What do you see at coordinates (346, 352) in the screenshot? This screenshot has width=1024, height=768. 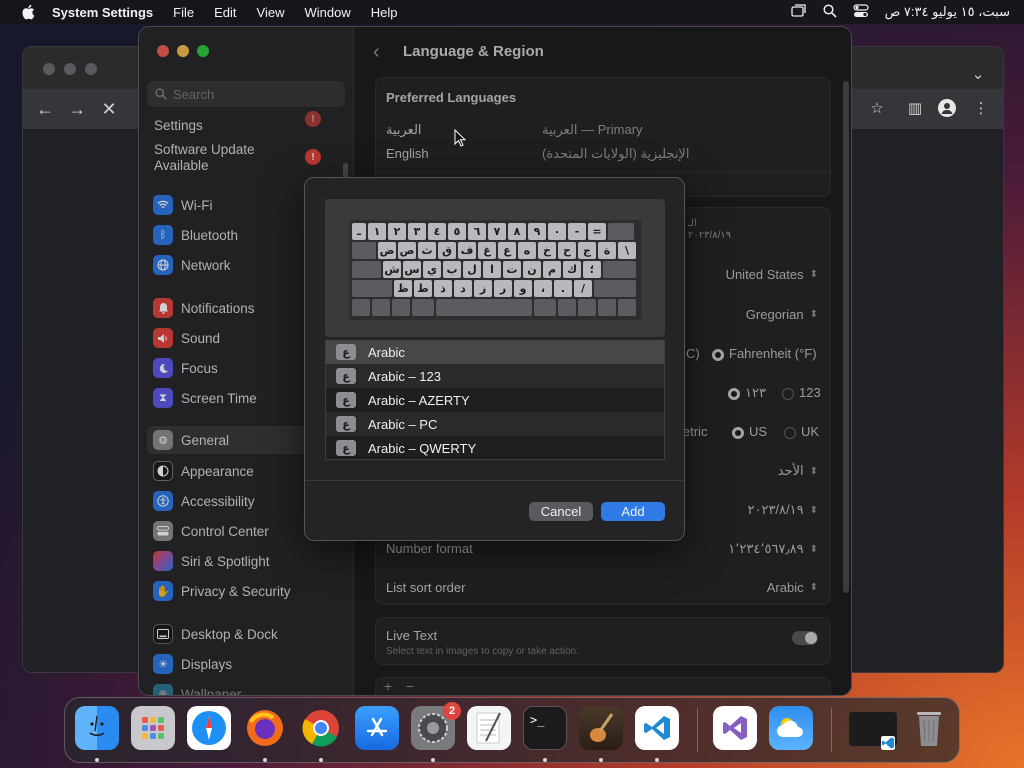 I see `arabic-input-icon: ع` at bounding box center [346, 352].